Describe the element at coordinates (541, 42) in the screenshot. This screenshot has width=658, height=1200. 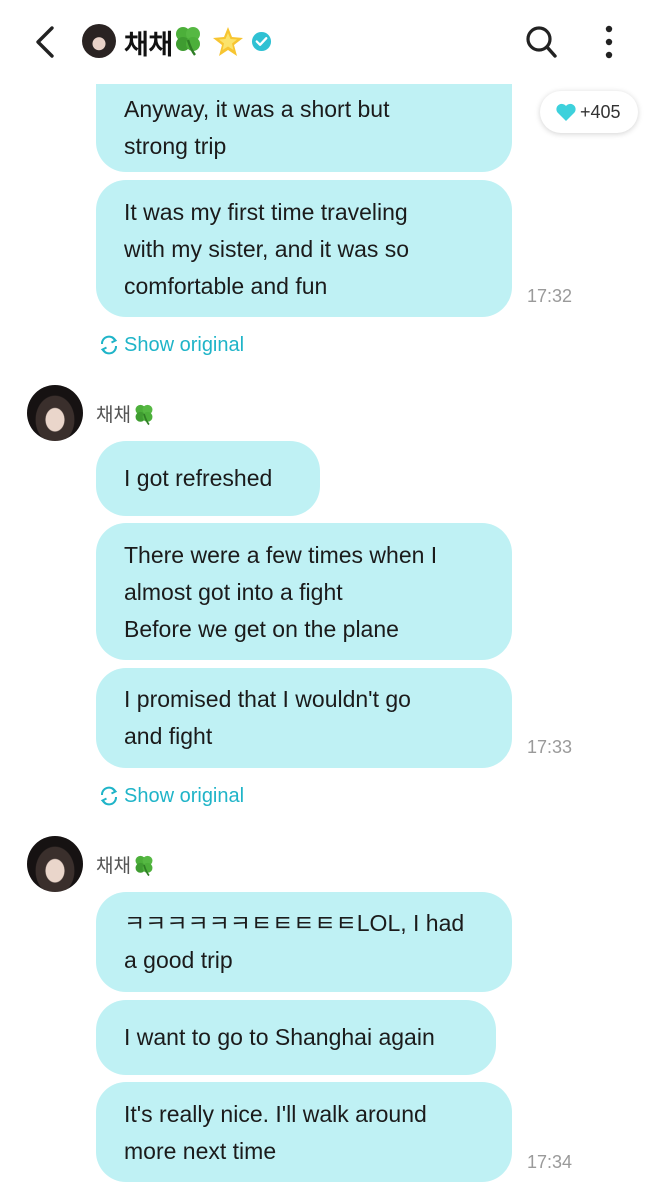
I see `search-icon` at that location.